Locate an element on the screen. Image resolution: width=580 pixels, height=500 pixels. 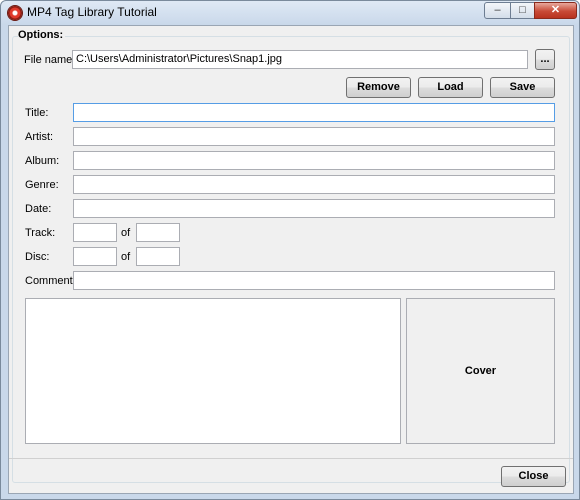
footer-divider is located at coordinates (291, 458).